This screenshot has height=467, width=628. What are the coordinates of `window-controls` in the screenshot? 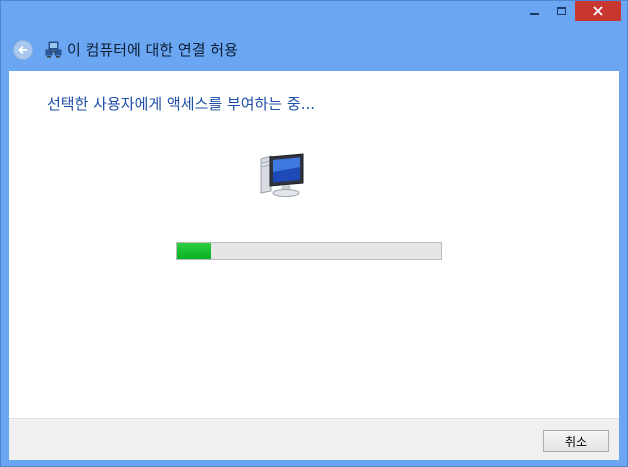 It's located at (571, 12).